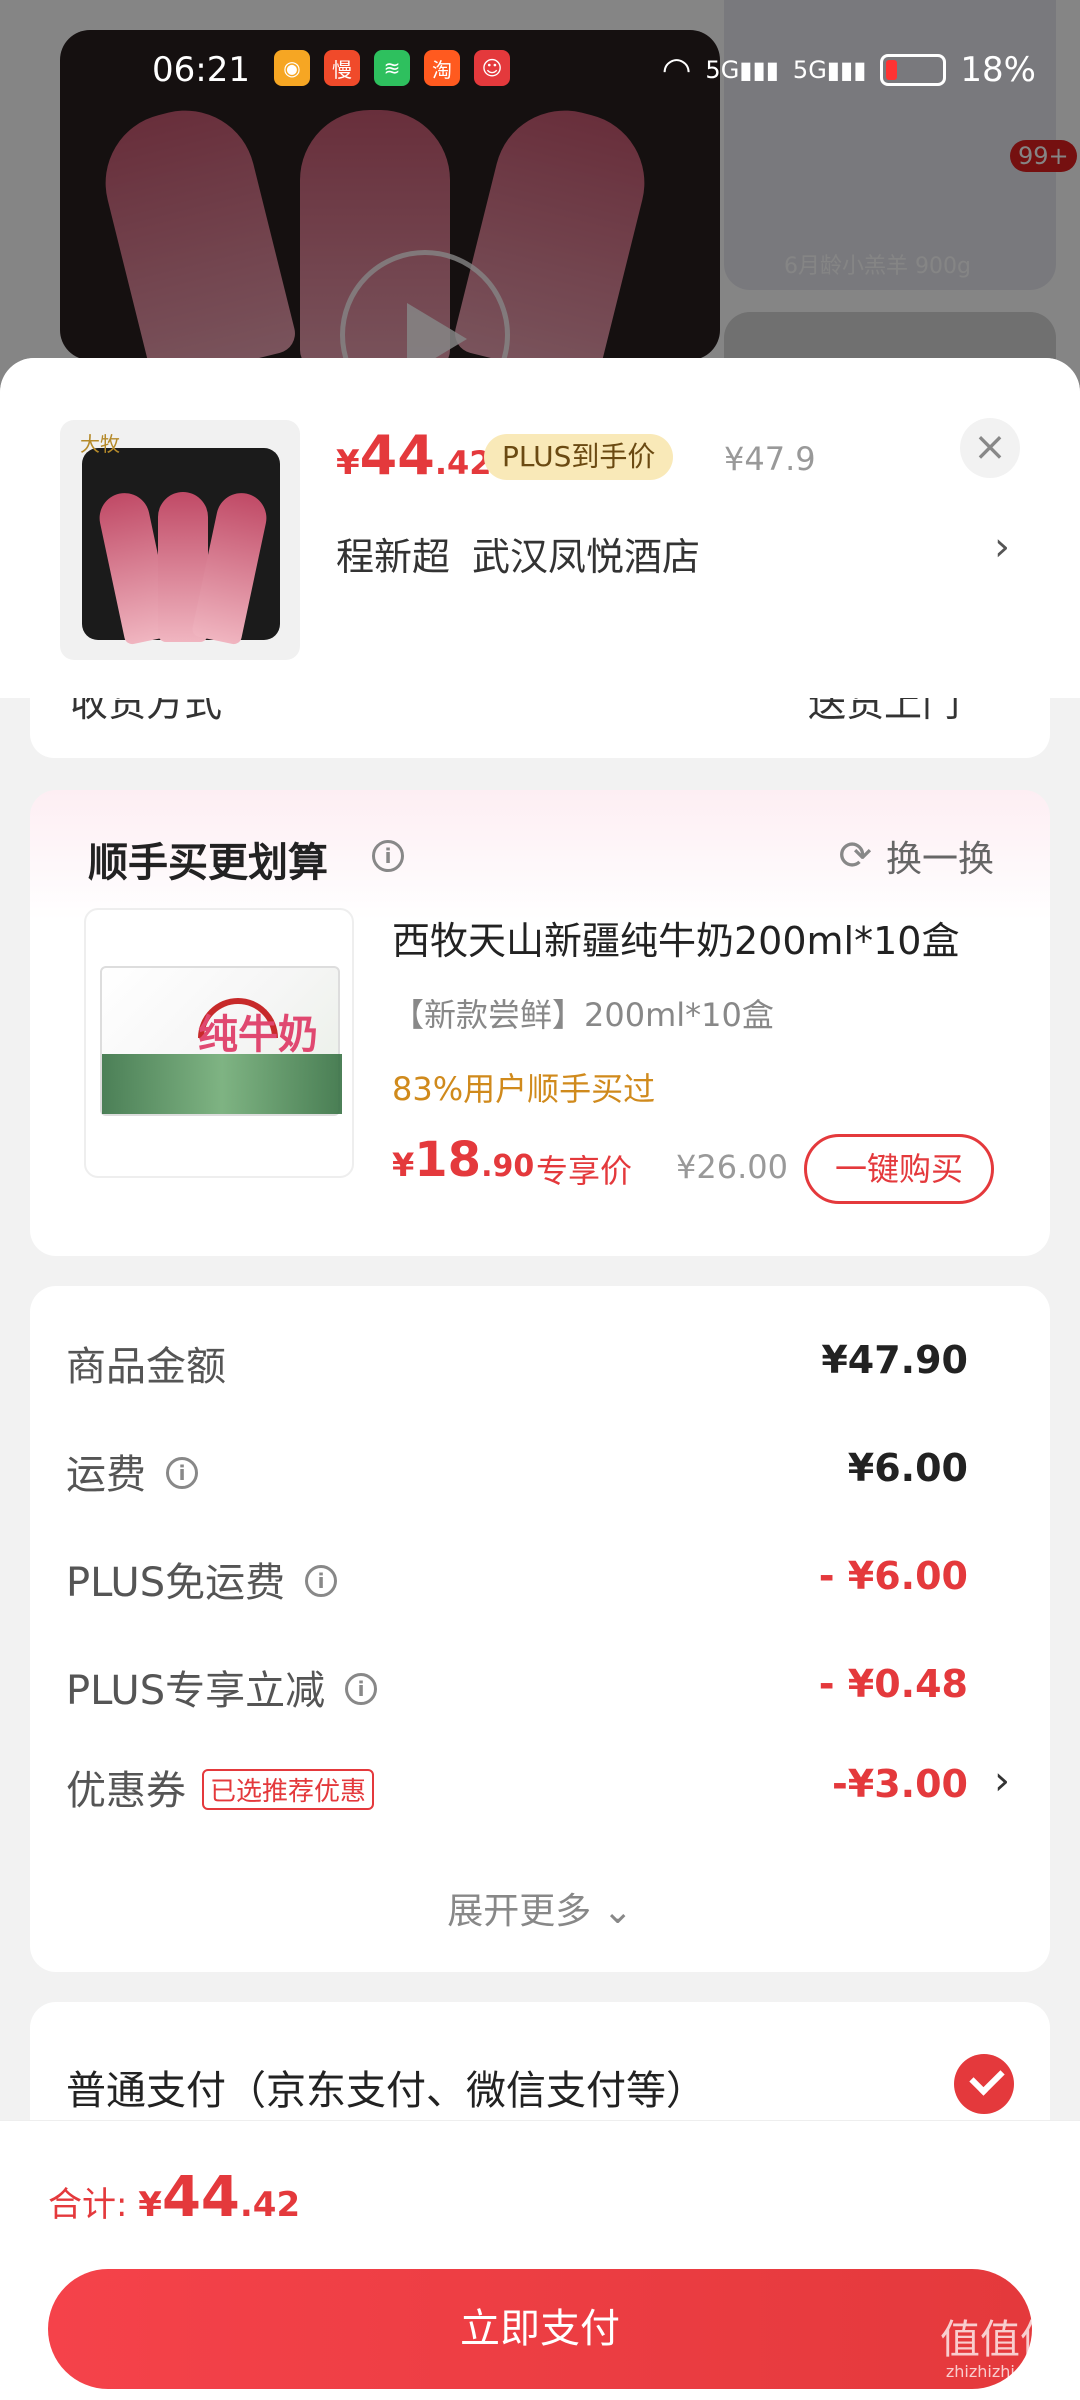 The width and height of the screenshot is (1080, 2400). Describe the element at coordinates (540, 1788) in the screenshot. I see `summary-row-coupon: 优惠券 已选推荐优惠 -¥3.00 ›` at that location.